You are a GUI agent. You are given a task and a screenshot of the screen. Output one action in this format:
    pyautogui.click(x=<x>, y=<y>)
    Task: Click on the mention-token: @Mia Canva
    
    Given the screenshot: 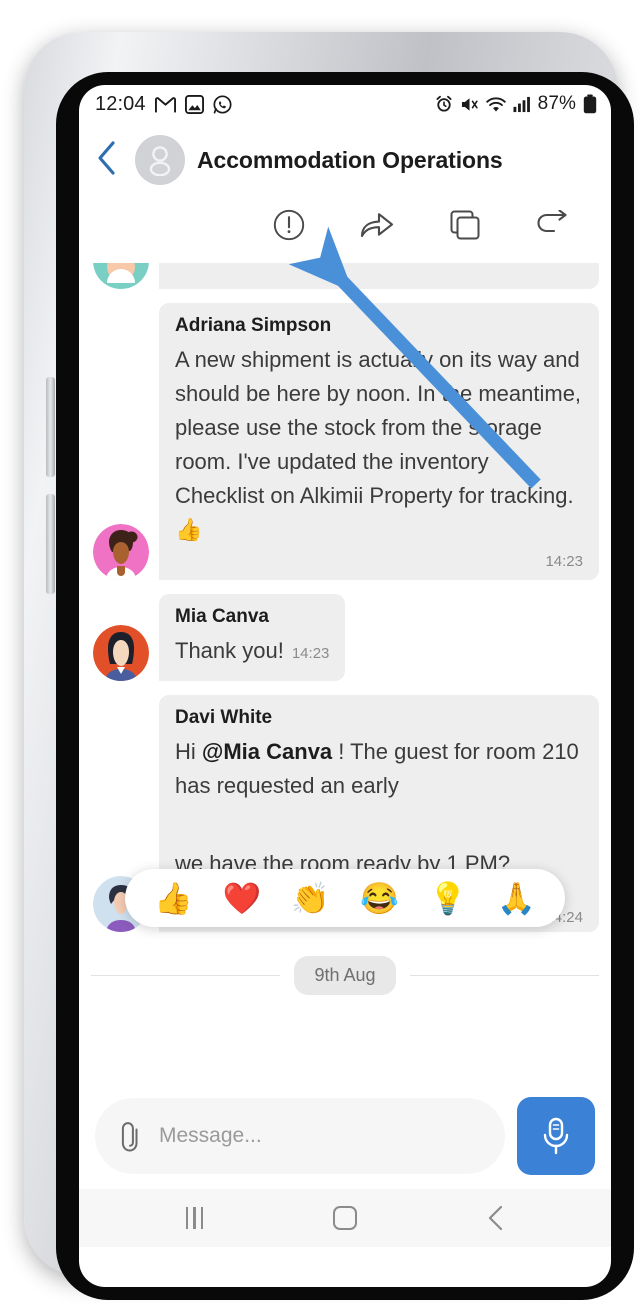 What is the action you would take?
    pyautogui.click(x=267, y=751)
    